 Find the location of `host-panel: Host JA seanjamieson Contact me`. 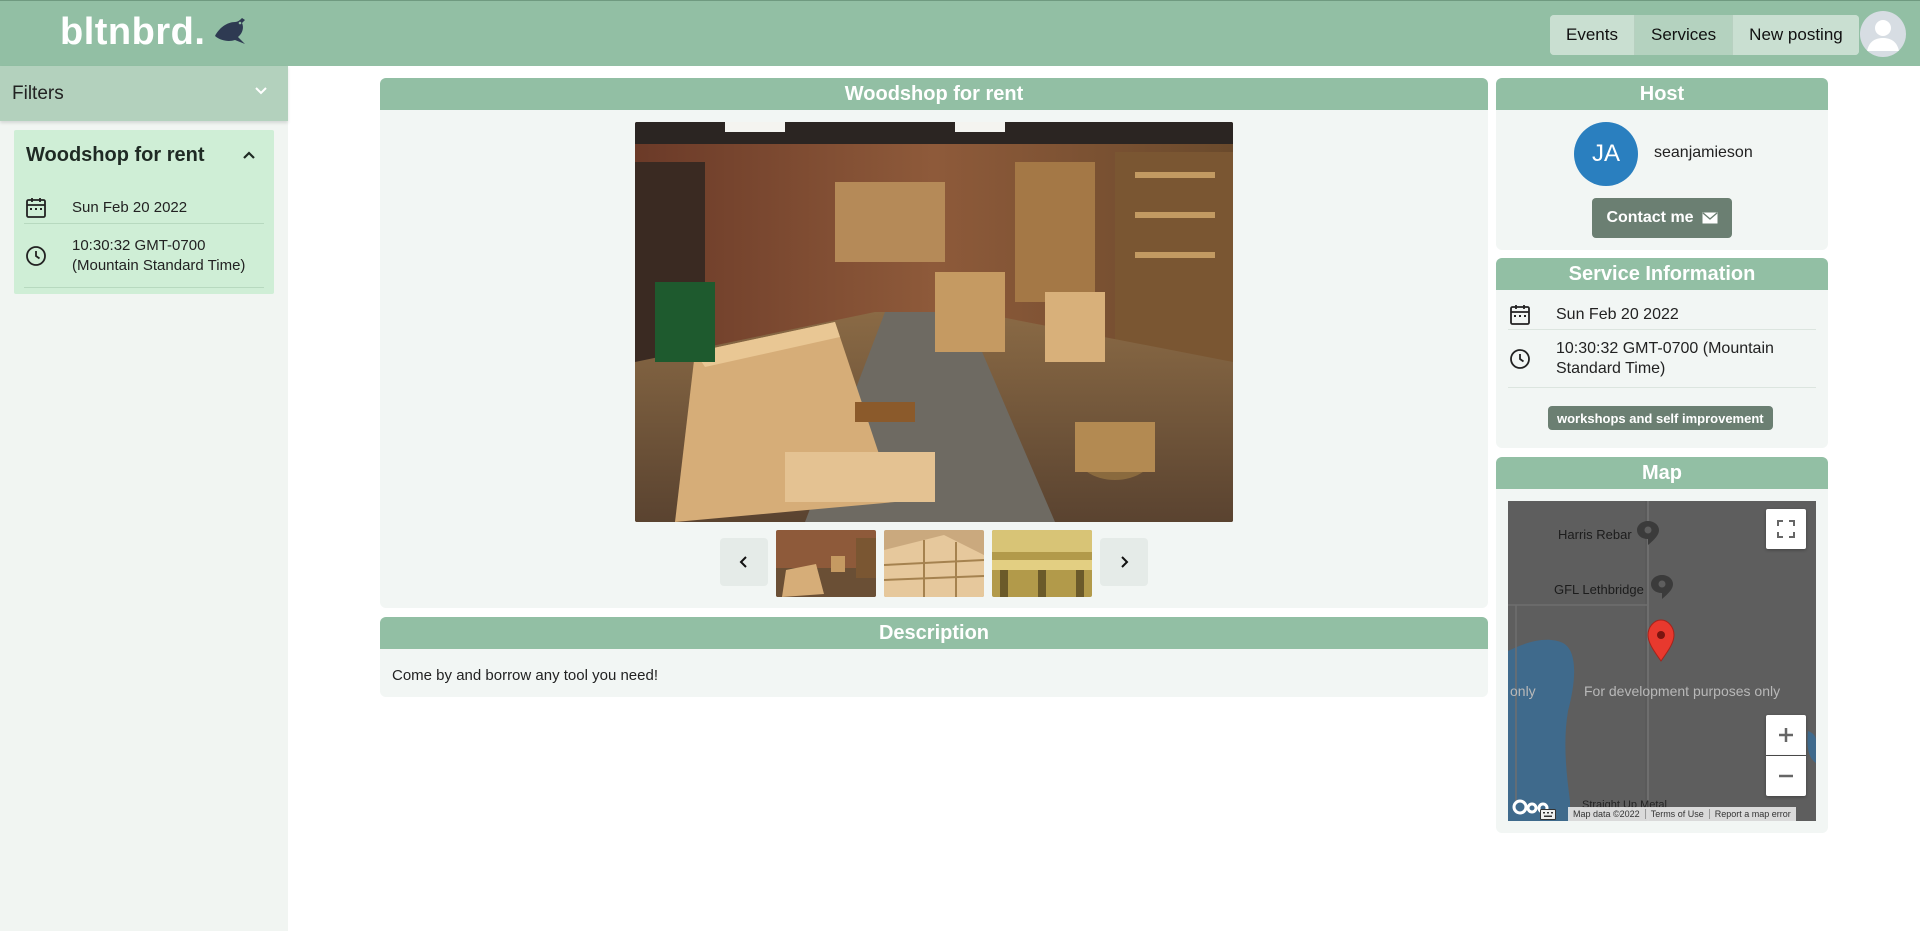

host-panel: Host JA seanjamieson Contact me is located at coordinates (1662, 164).